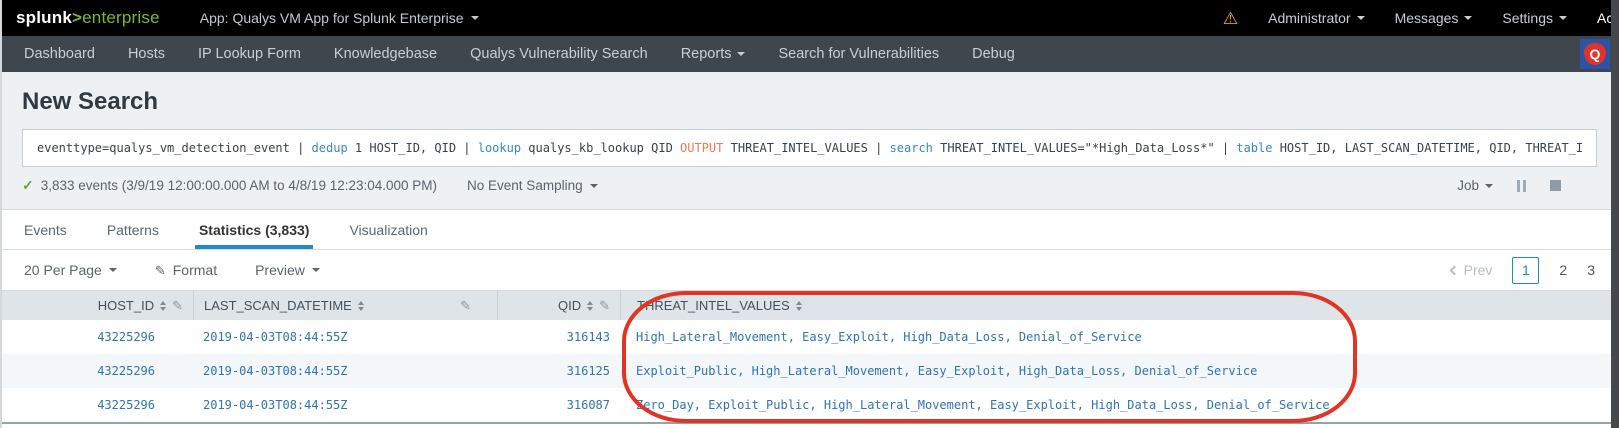 The height and width of the screenshot is (428, 1619). What do you see at coordinates (809, 270) in the screenshot?
I see `table-controls-row: 20 Per Page Format Preview Prev 1 2 3` at bounding box center [809, 270].